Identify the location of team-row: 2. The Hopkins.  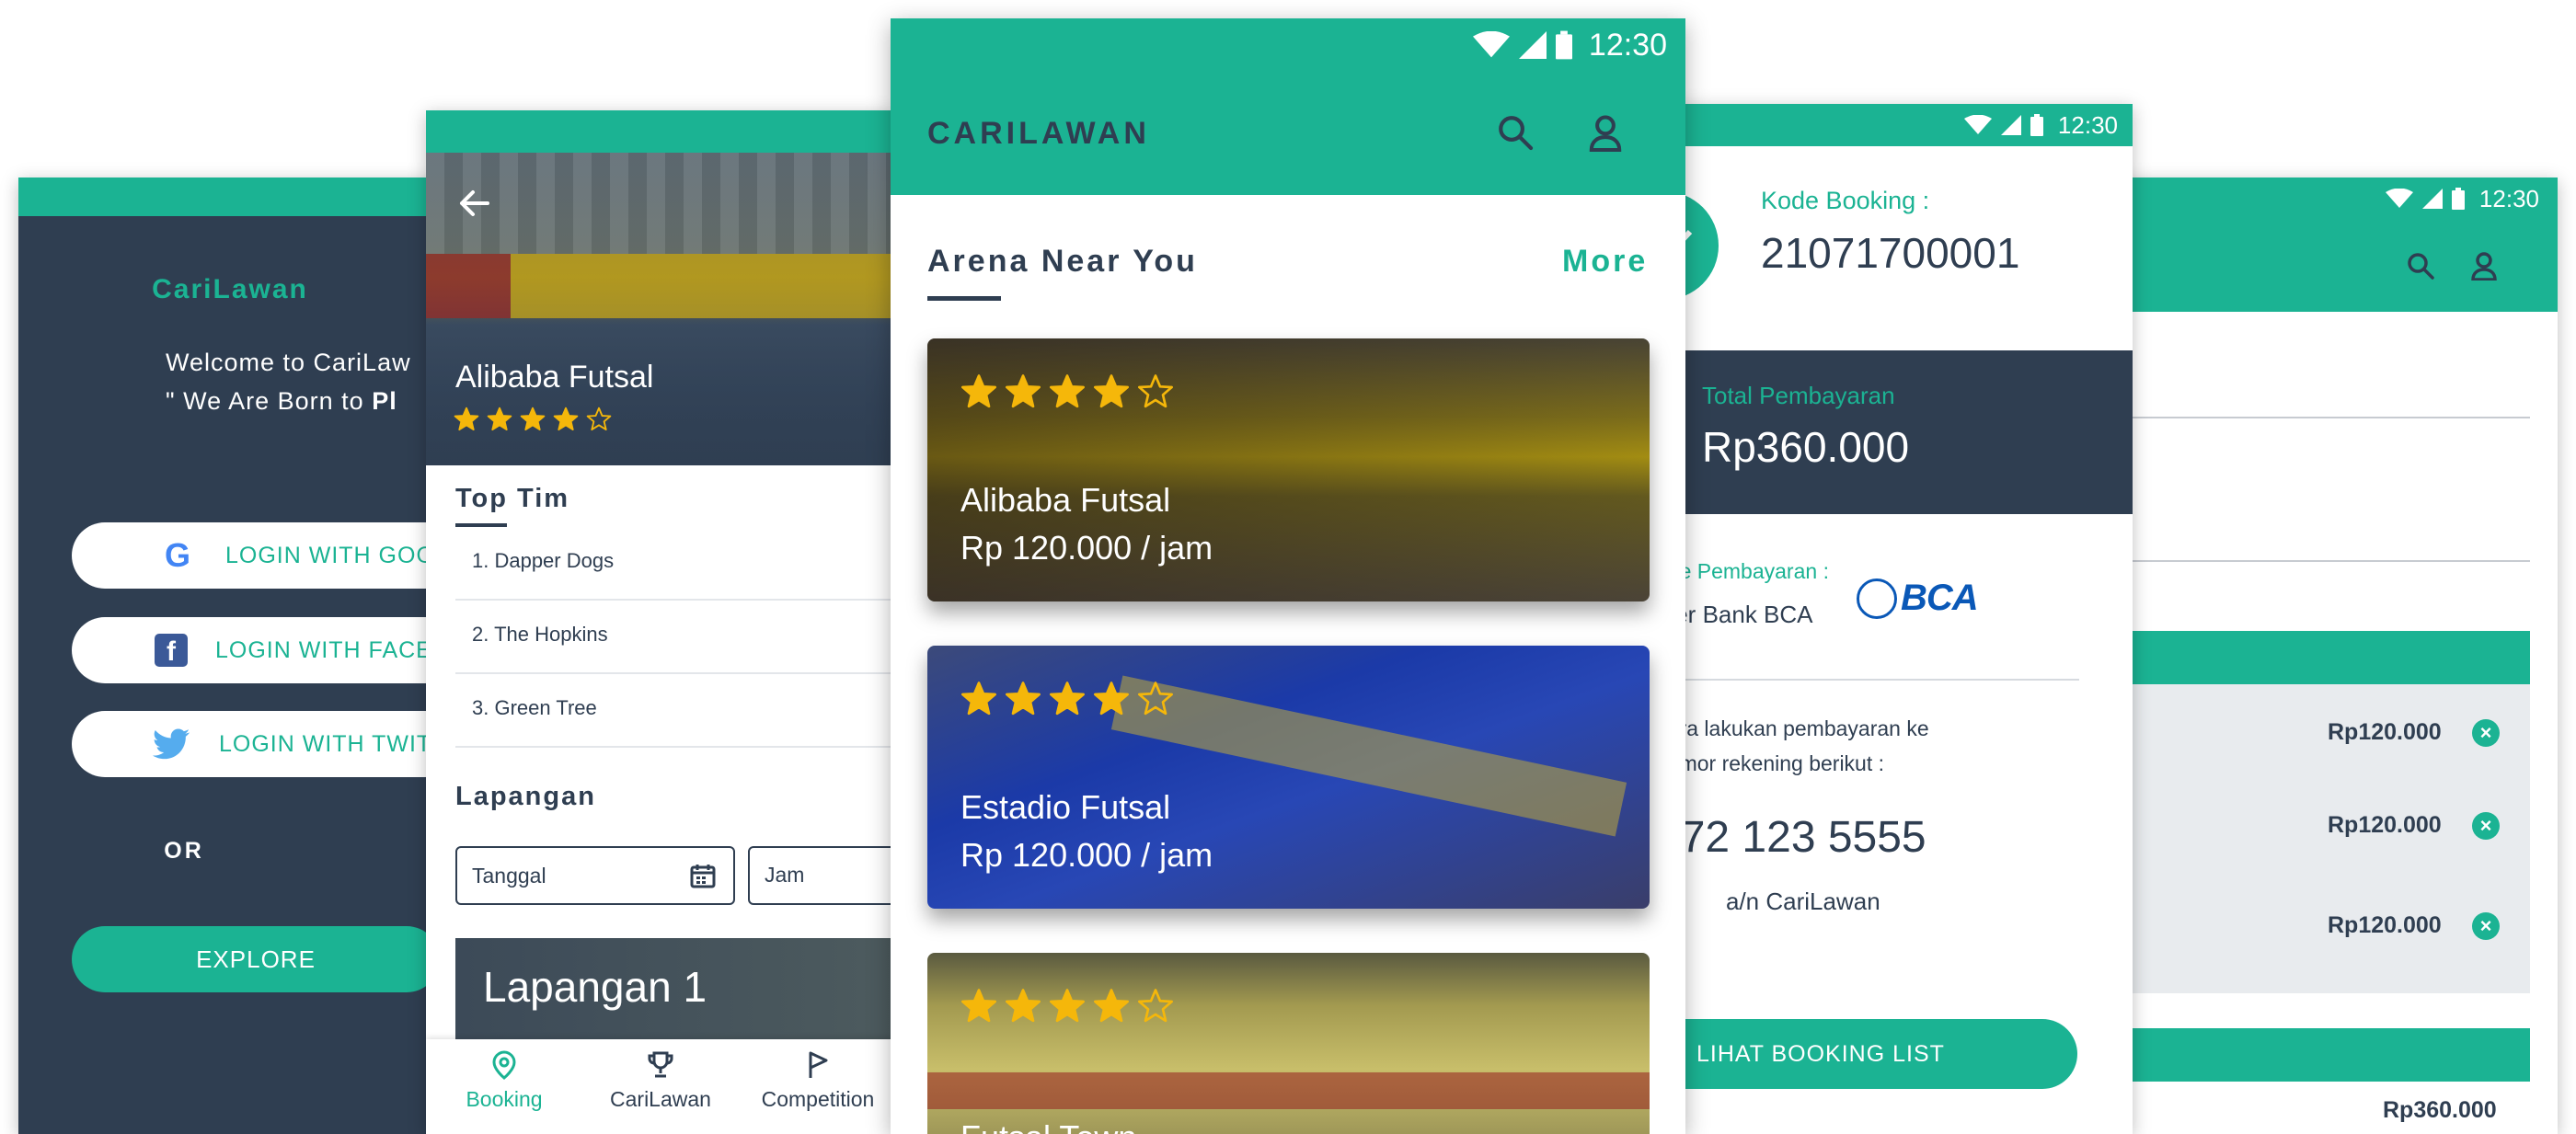
(676, 637).